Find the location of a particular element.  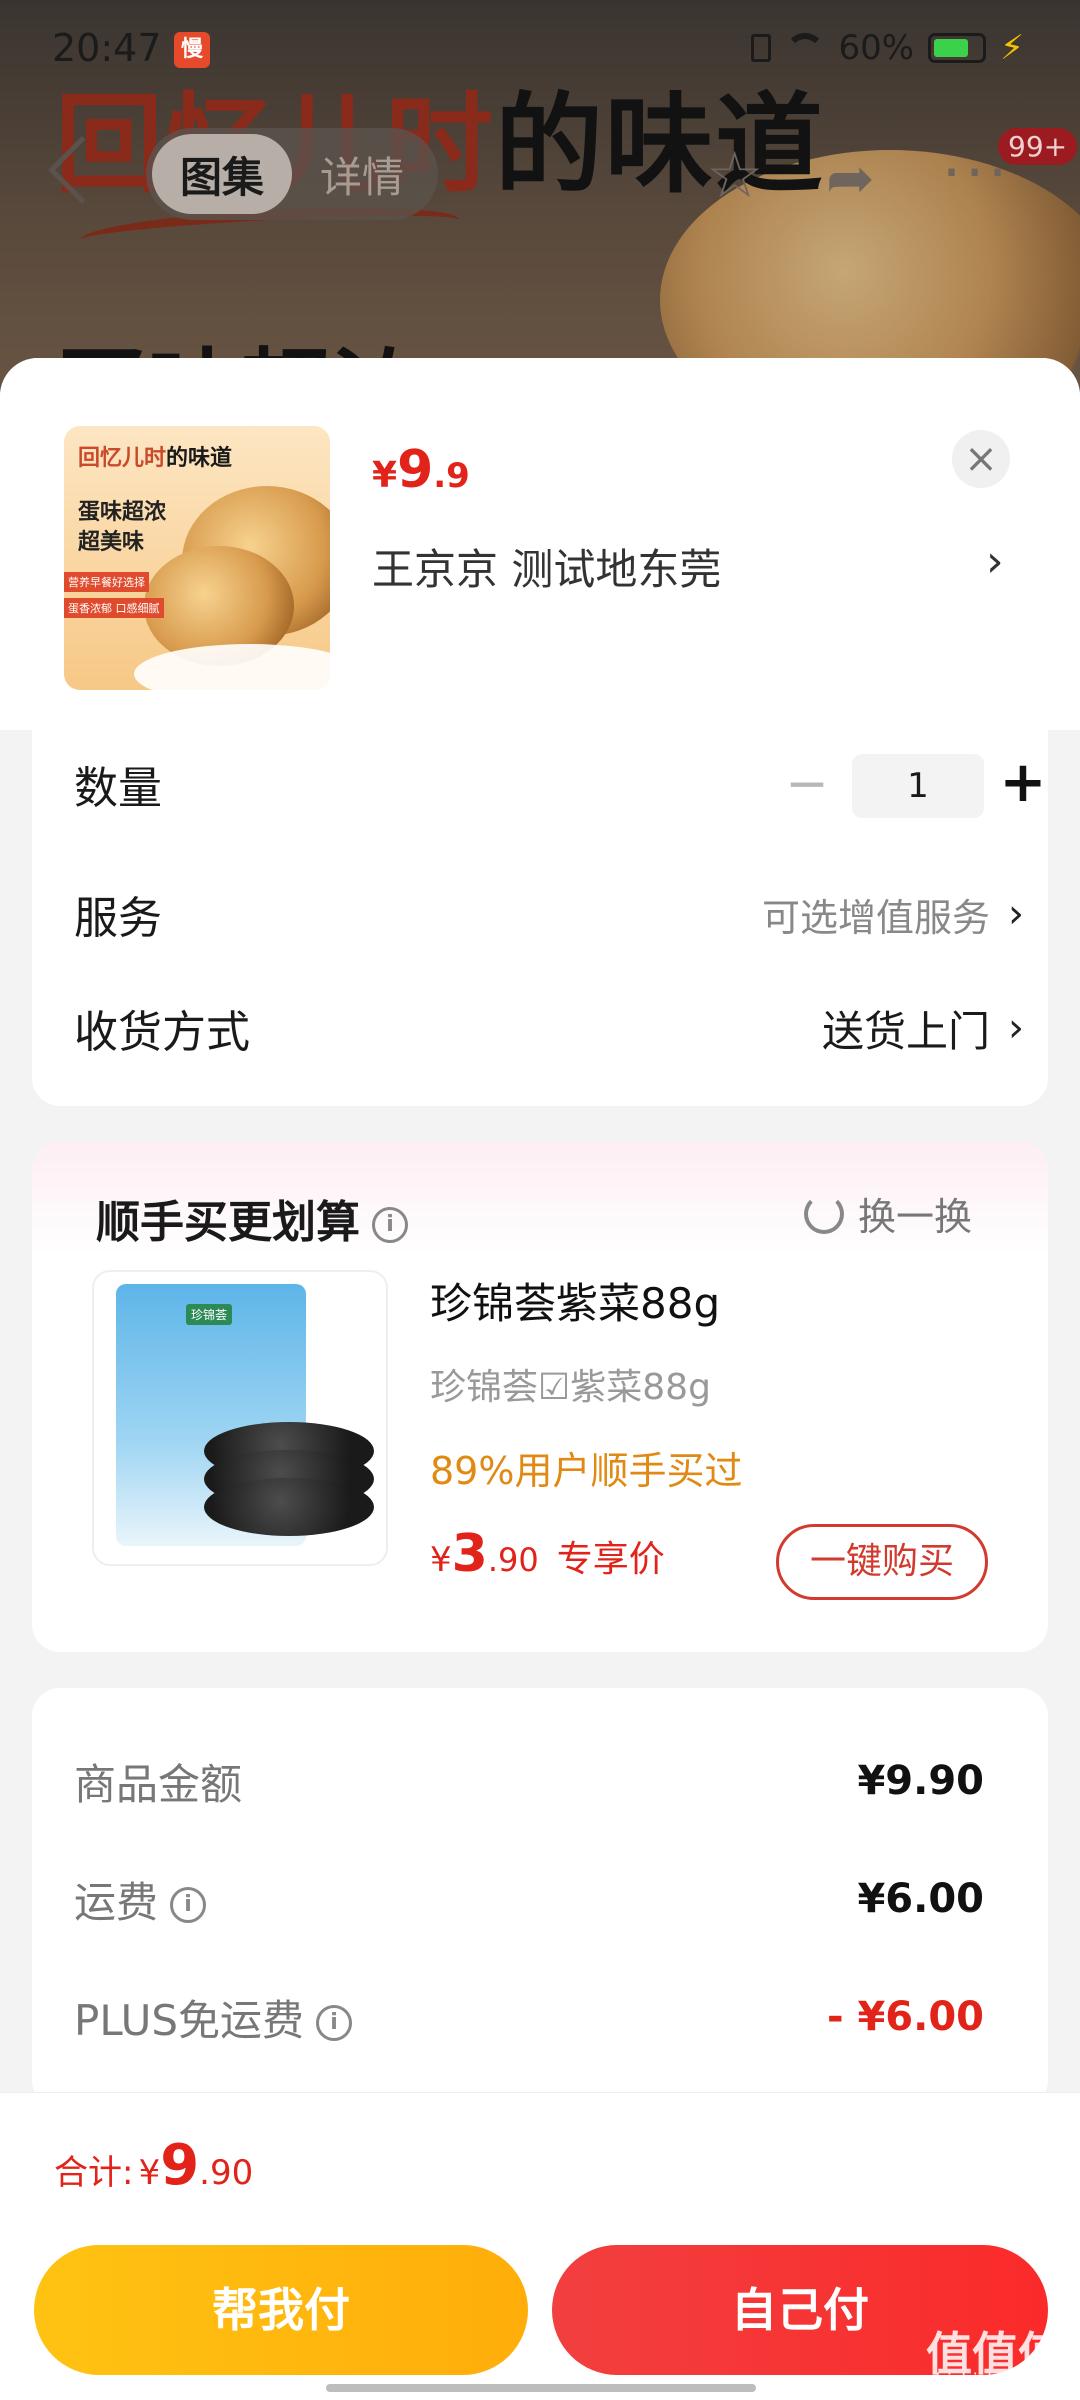

quantity-input: 1 is located at coordinates (918, 786).